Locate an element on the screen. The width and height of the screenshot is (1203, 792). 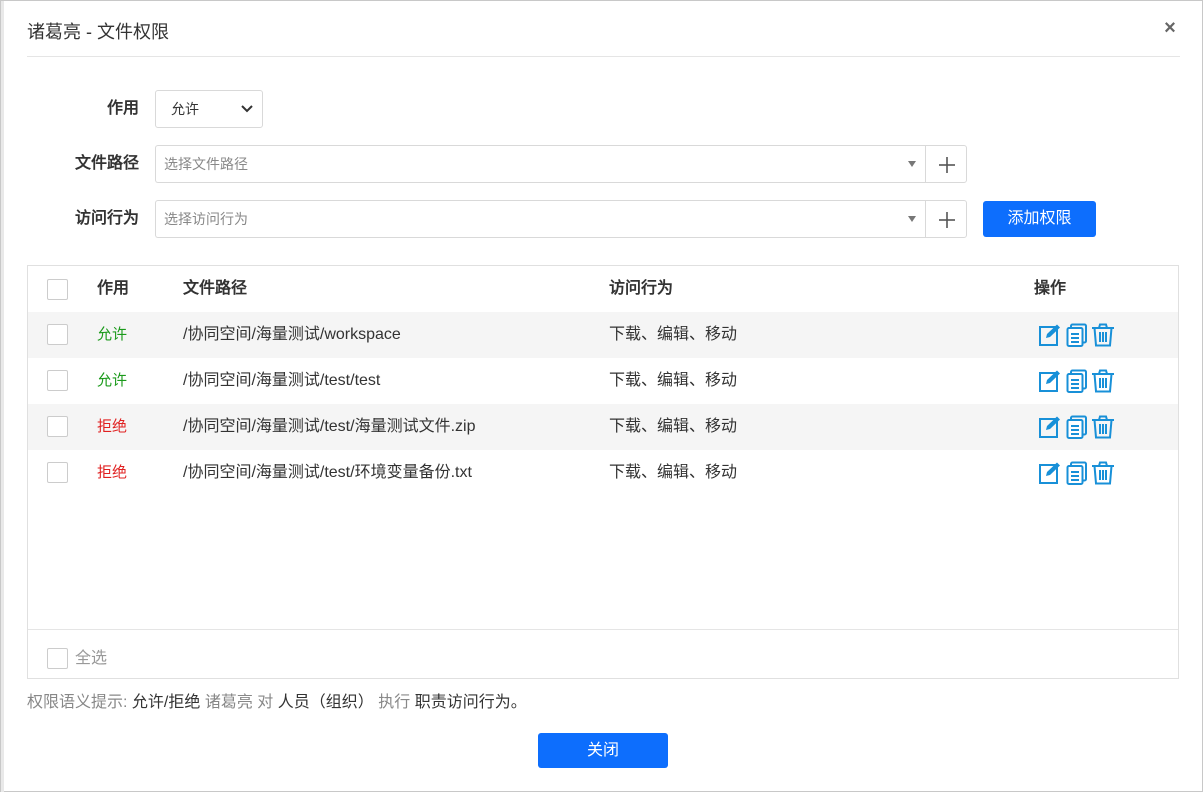
action-select-placeholder: 选择访问行为 is located at coordinates (206, 219).